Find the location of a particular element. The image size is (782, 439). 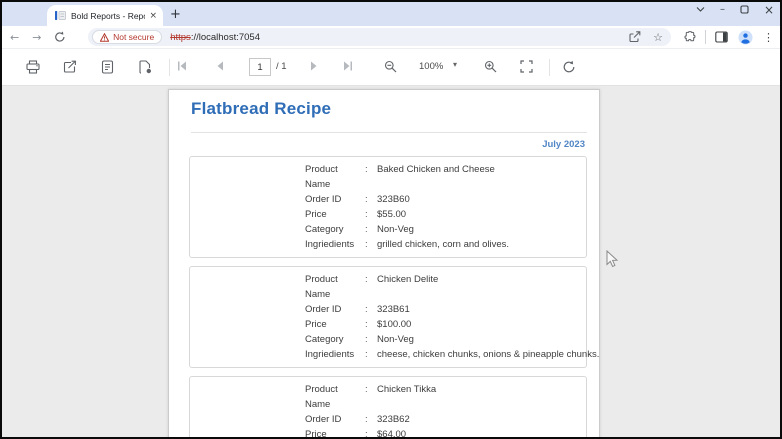

side-panel-icon is located at coordinates (721, 37).